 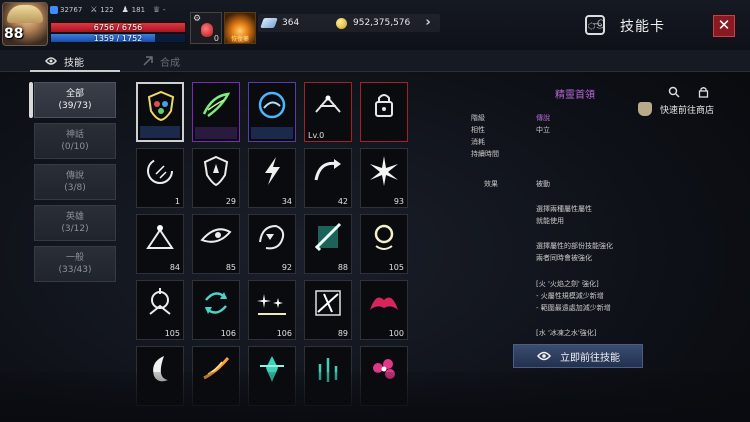 I want to click on search-icon, so click(x=674, y=92).